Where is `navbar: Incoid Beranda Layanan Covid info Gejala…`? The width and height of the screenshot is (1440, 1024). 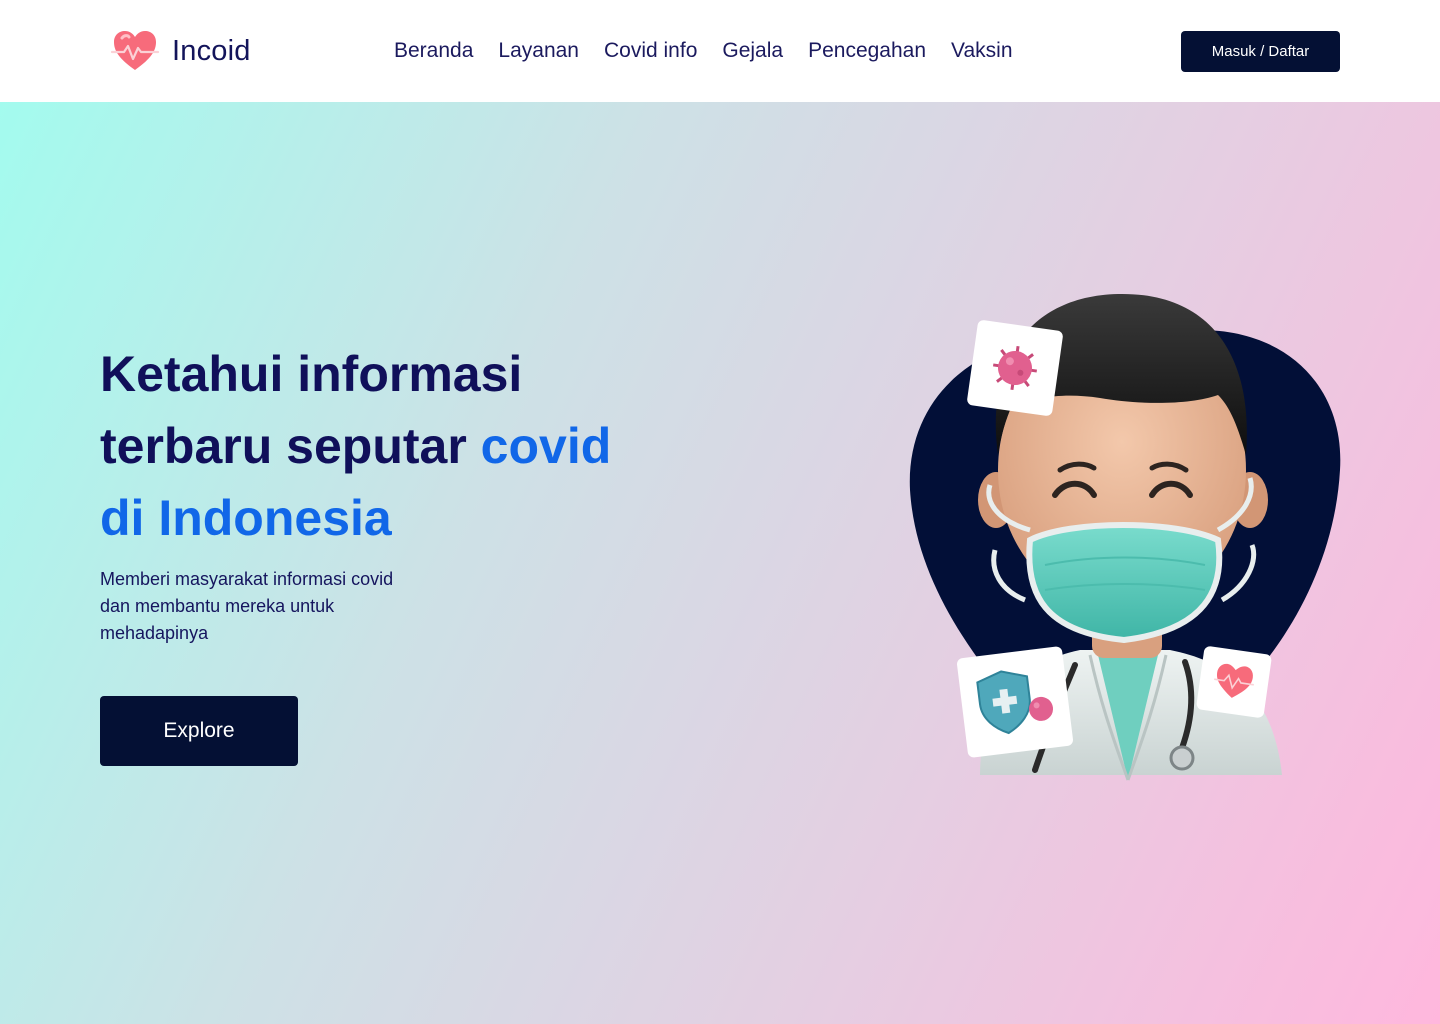 navbar: Incoid Beranda Layanan Covid info Gejala… is located at coordinates (720, 51).